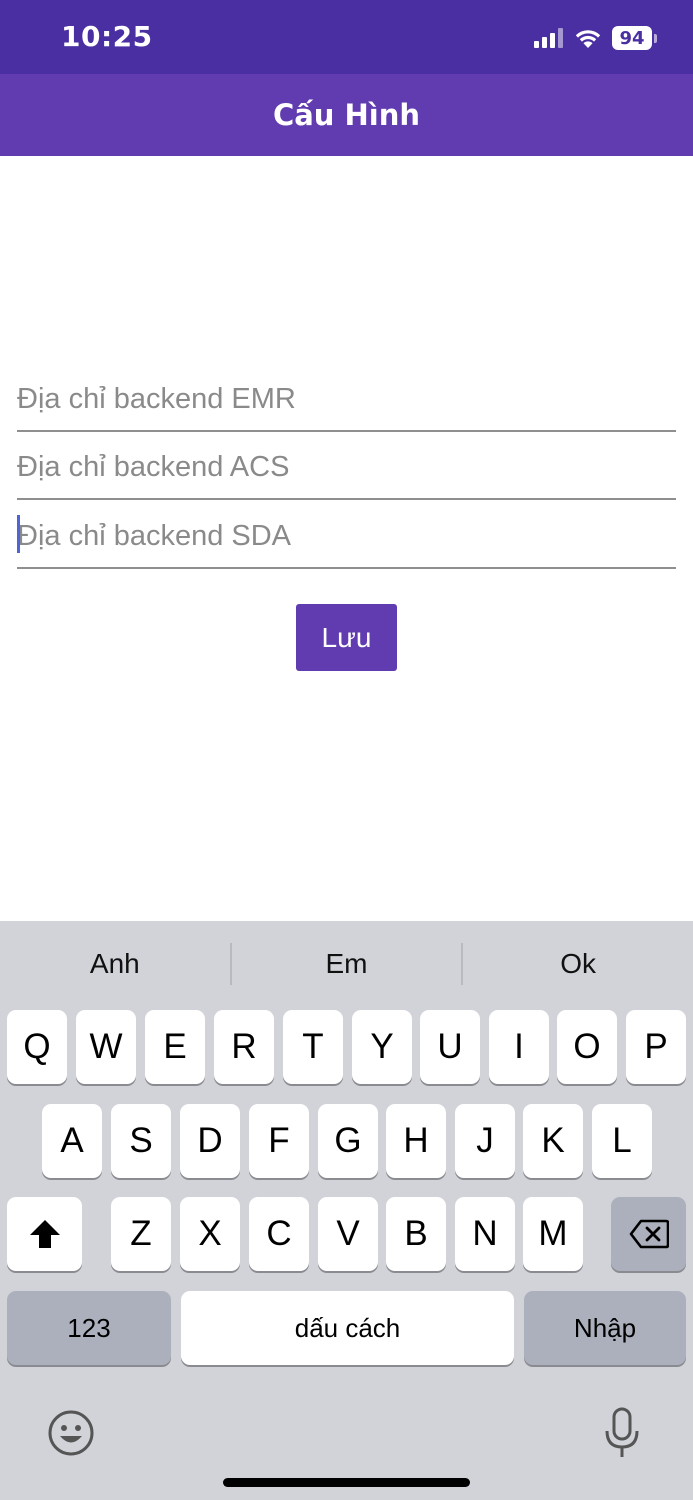 The width and height of the screenshot is (693, 1500). What do you see at coordinates (279, 1141) in the screenshot?
I see `key-f: F` at bounding box center [279, 1141].